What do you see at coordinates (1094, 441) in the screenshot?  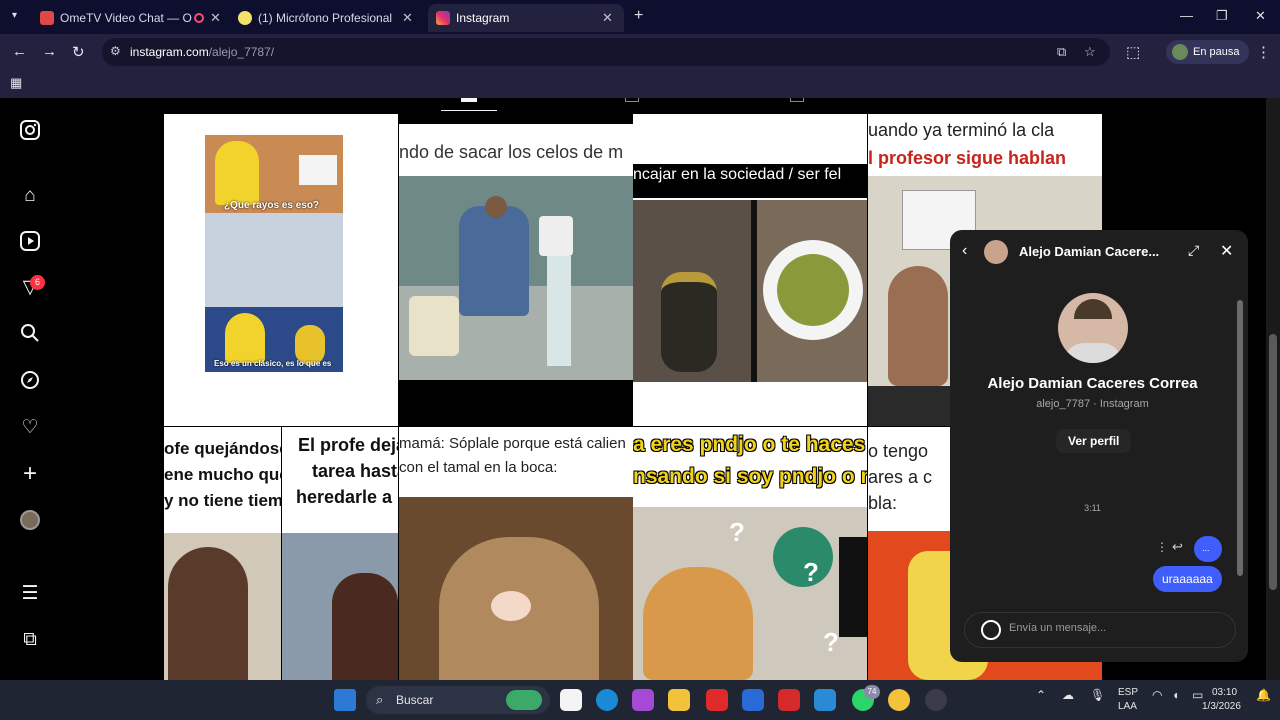 I see `view-profile-button: Ver perfil` at bounding box center [1094, 441].